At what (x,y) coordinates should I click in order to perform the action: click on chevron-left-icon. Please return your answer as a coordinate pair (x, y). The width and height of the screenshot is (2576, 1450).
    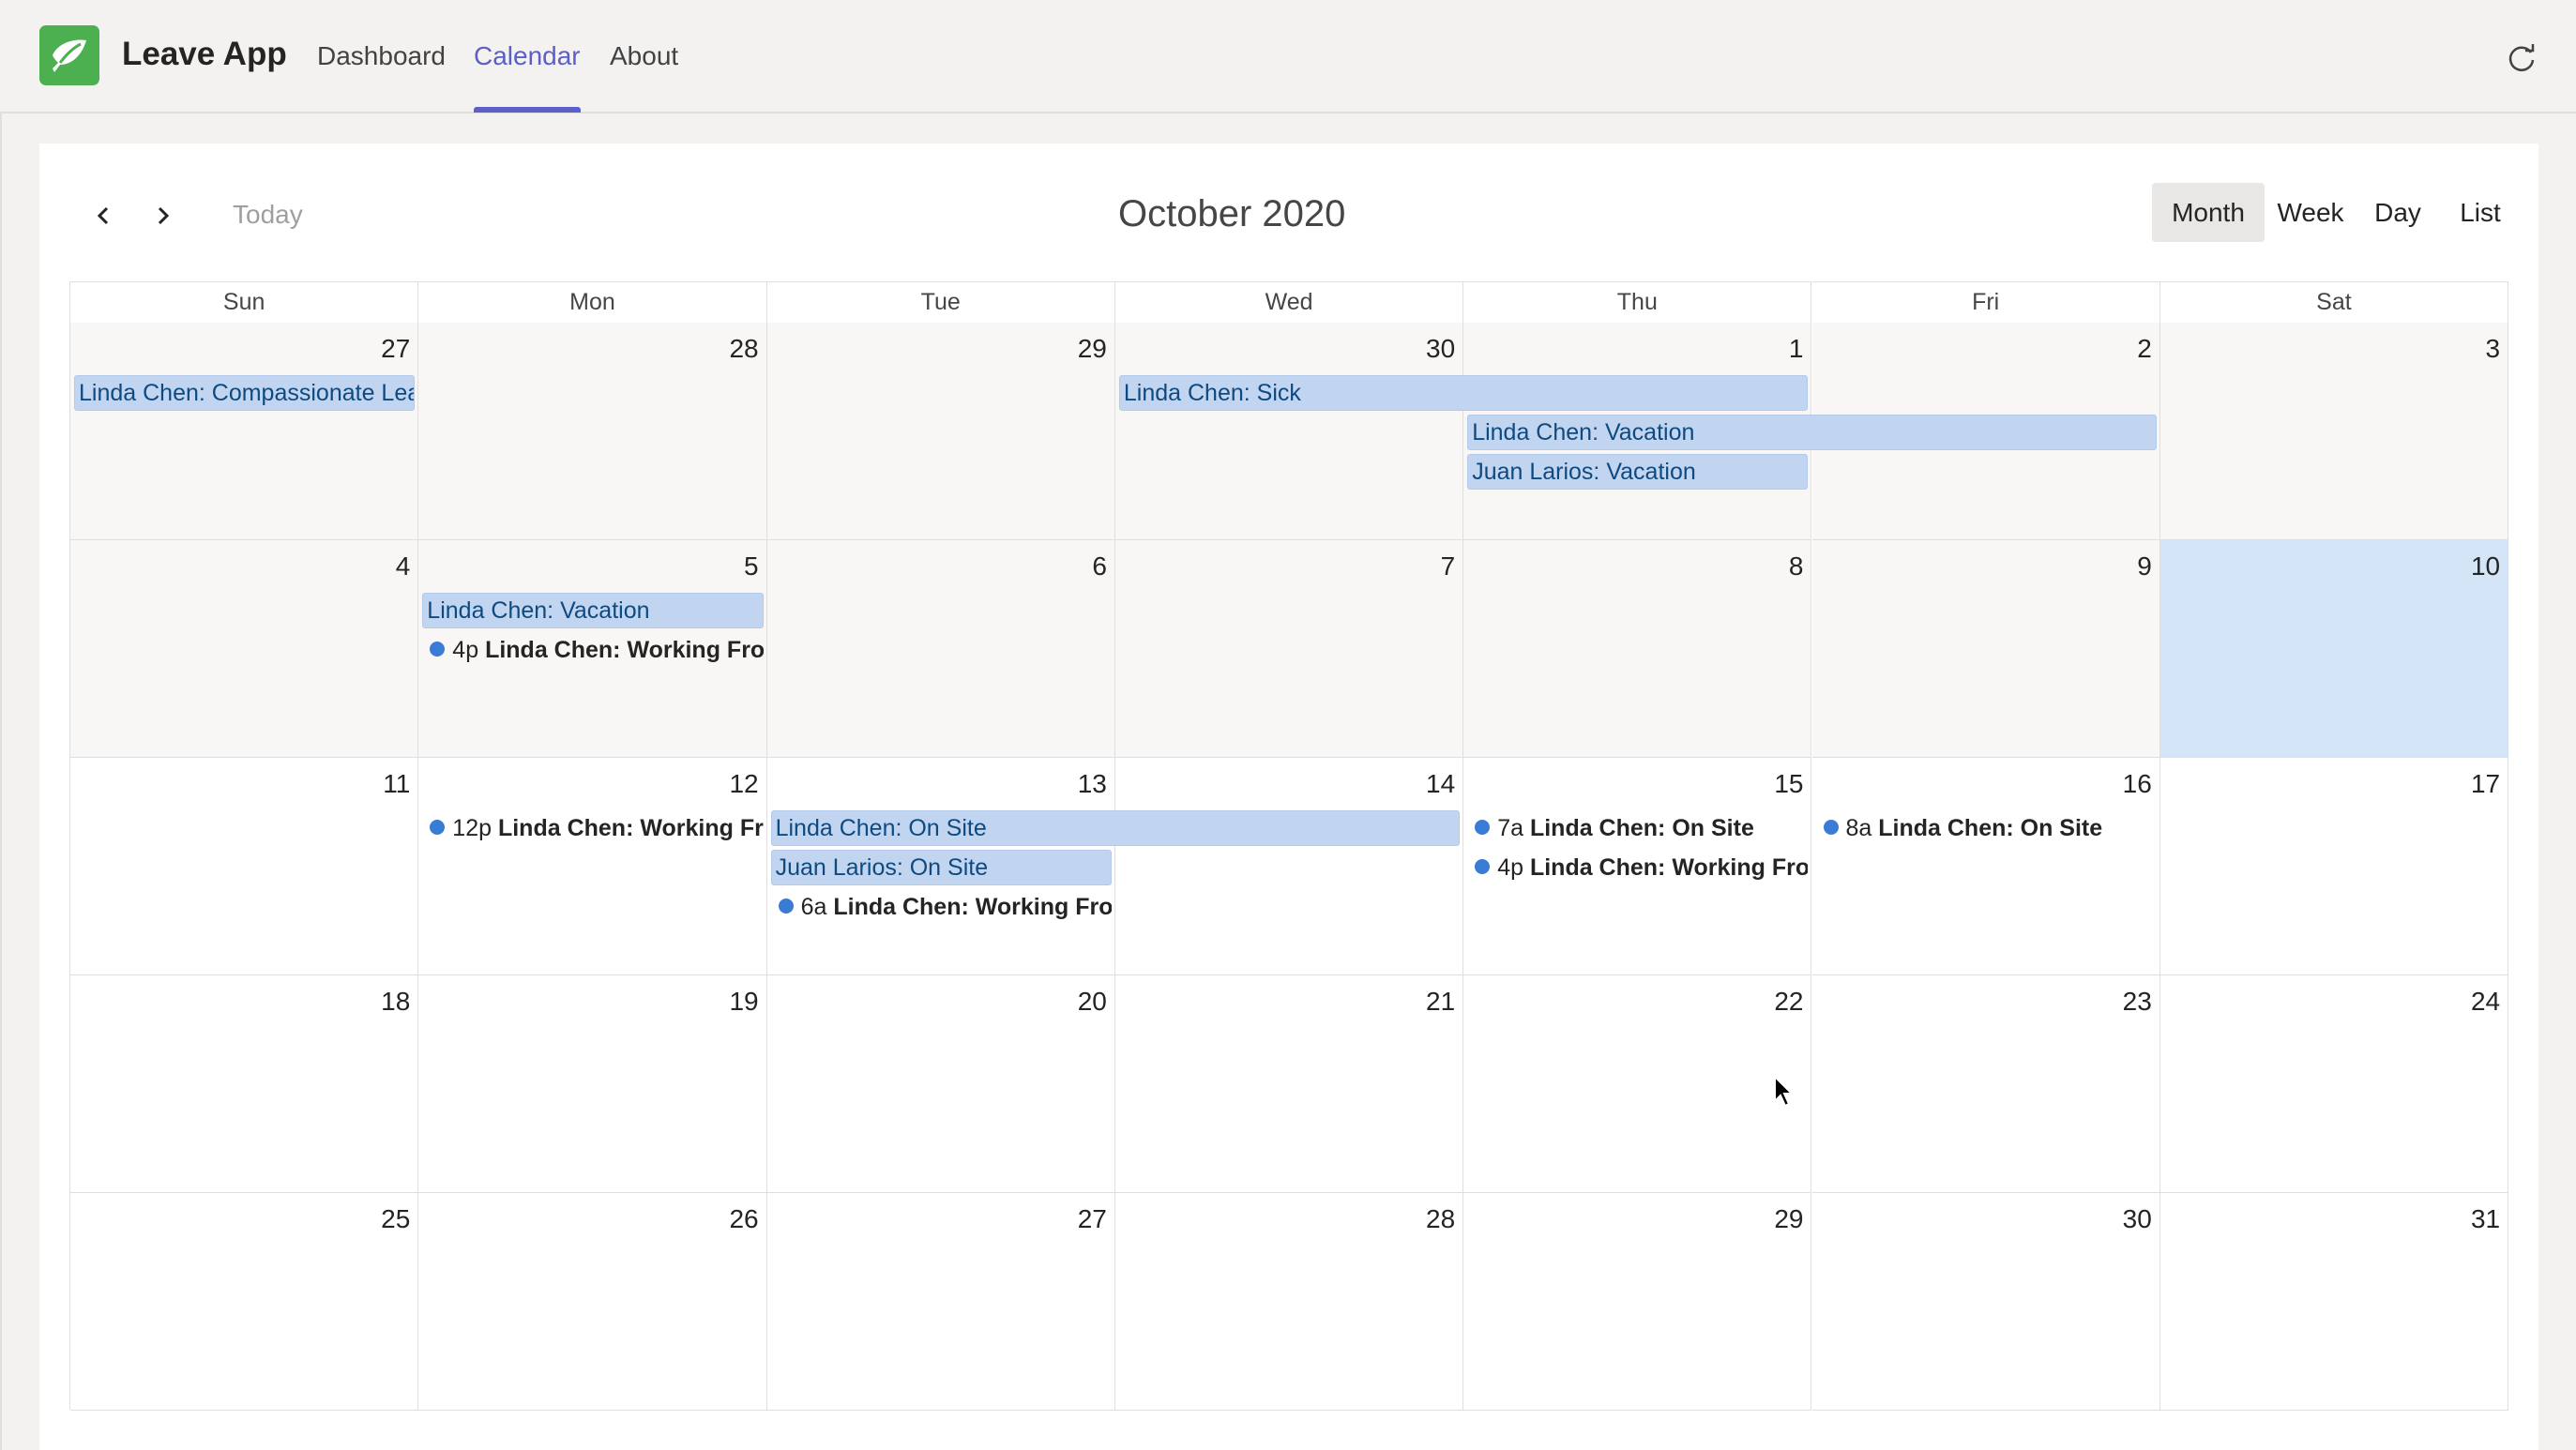
    Looking at the image, I should click on (103, 215).